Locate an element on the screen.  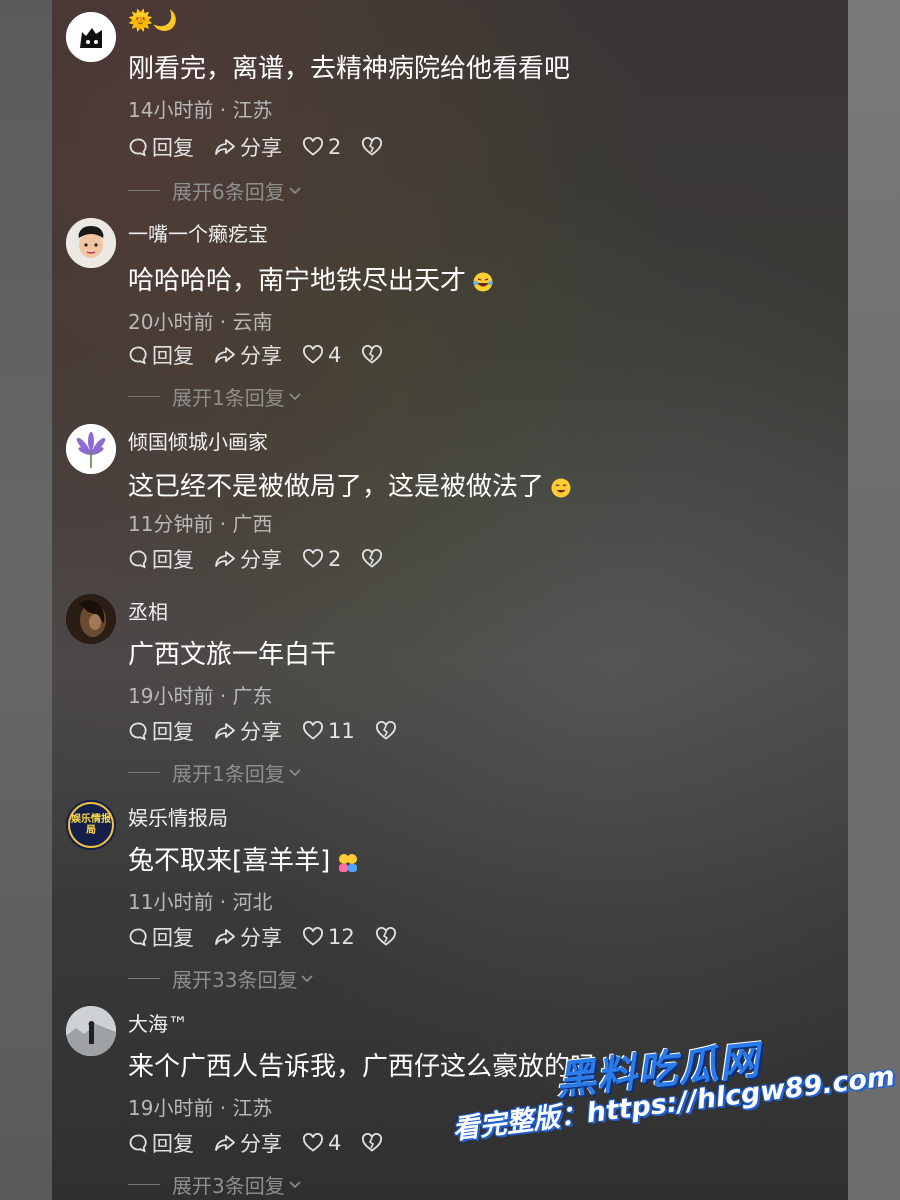
dark-portrait-icon is located at coordinates (91, 619).